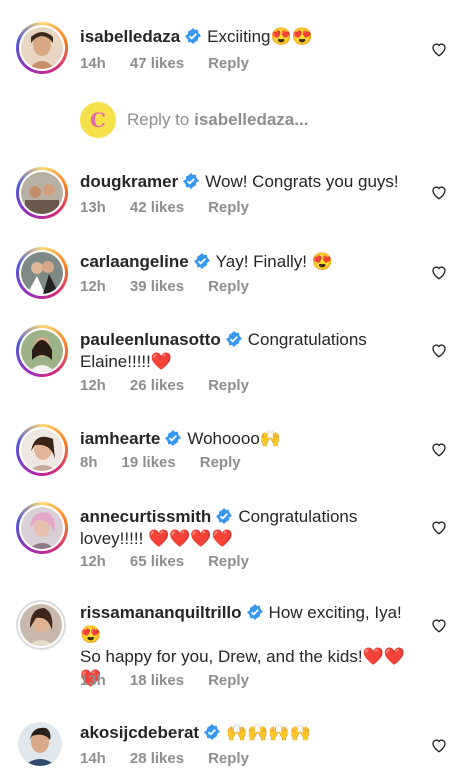 The image size is (474, 782). What do you see at coordinates (157, 385) in the screenshot?
I see `likes-count: 26 likes` at bounding box center [157, 385].